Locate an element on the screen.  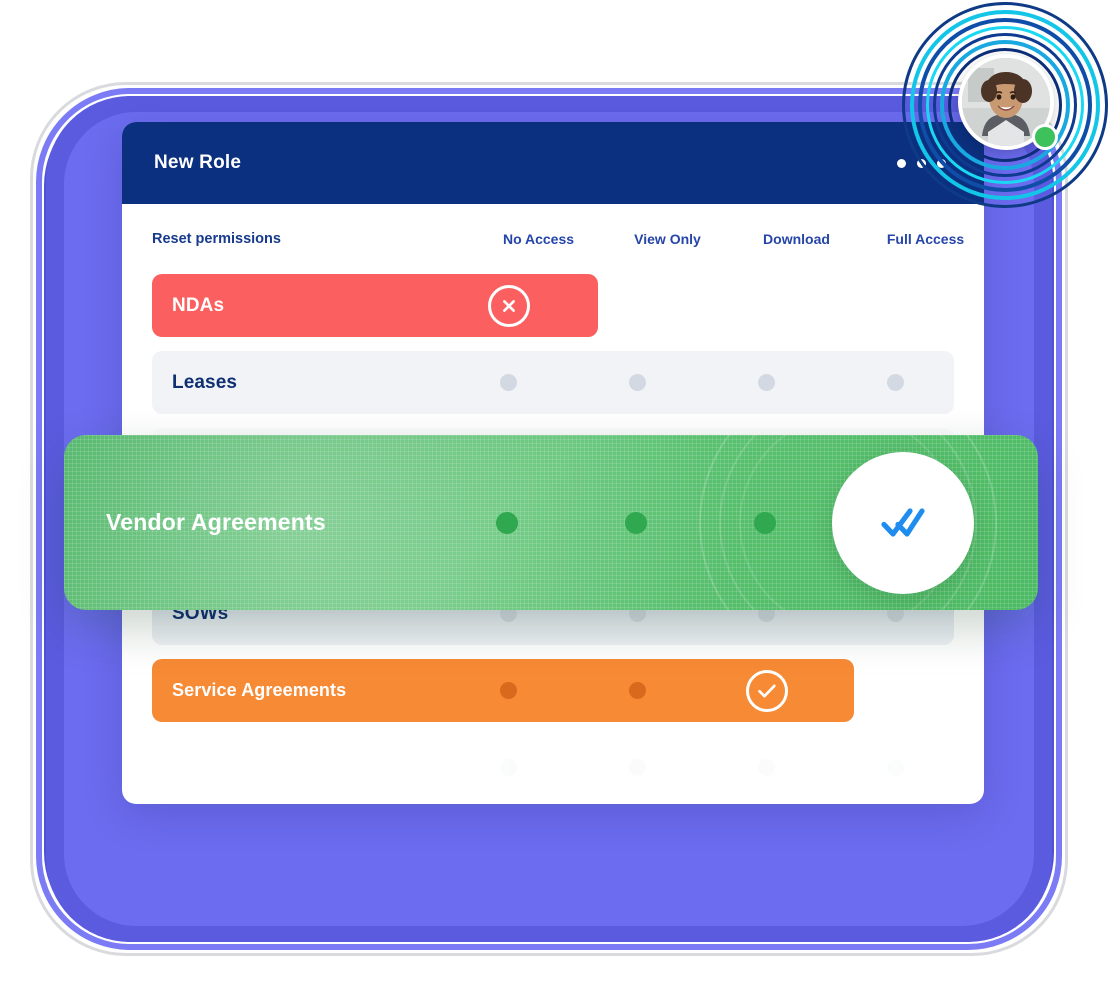
cell-leases-no-access is located at coordinates (508, 382).